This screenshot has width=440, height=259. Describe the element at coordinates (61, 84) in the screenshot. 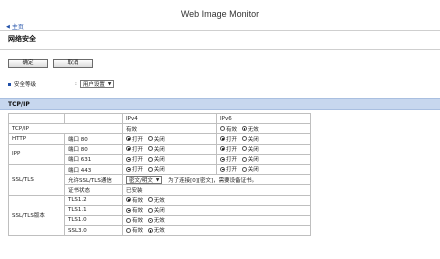

I see `security-level-row: 安全等级 : 用户设置 ▼` at that location.